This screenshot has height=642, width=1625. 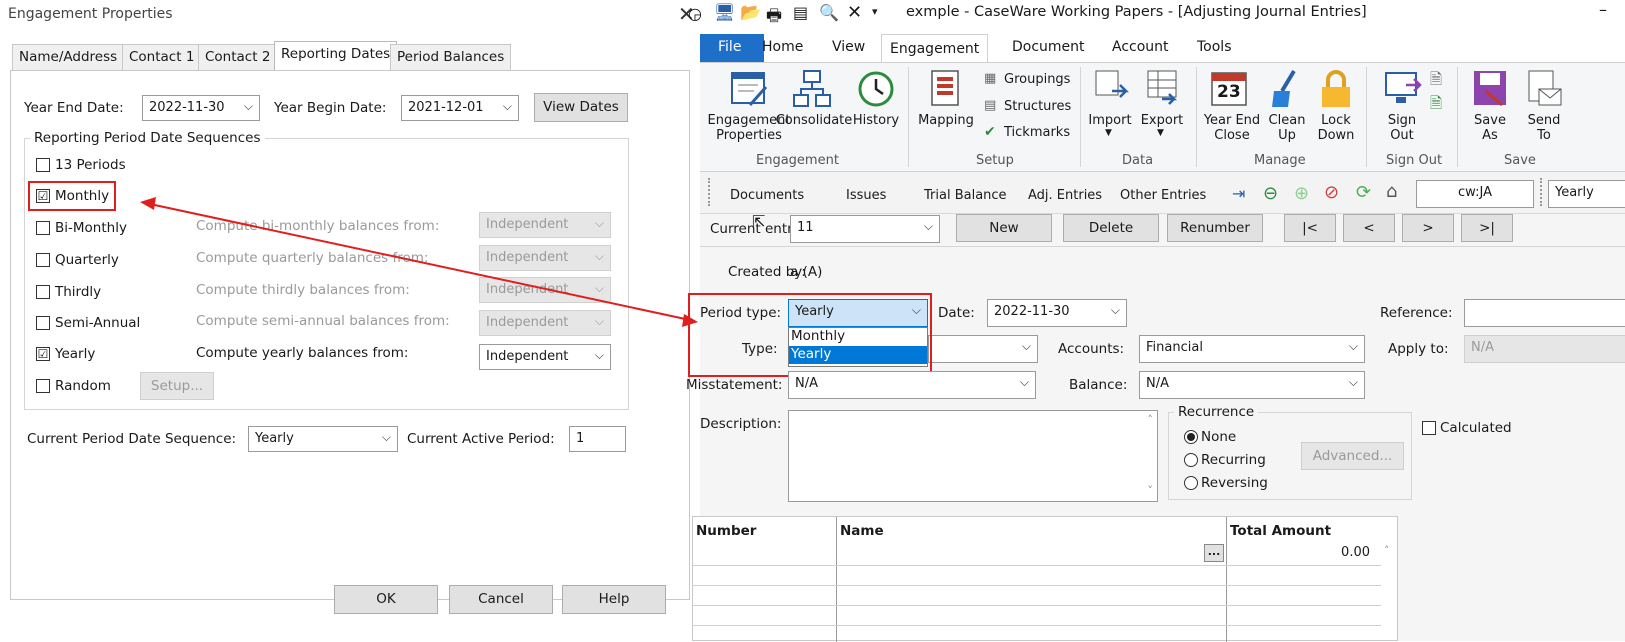 I want to click on delete-icon: ✕, so click(x=854, y=12).